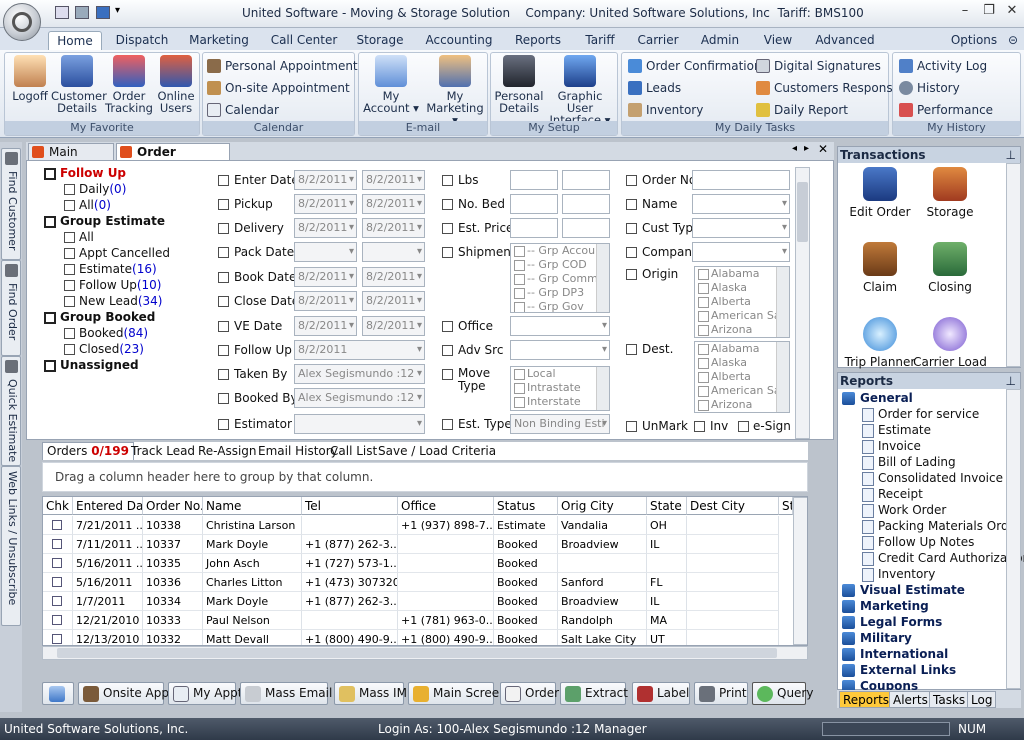  What do you see at coordinates (447, 326) in the screenshot?
I see `office-checkbox` at bounding box center [447, 326].